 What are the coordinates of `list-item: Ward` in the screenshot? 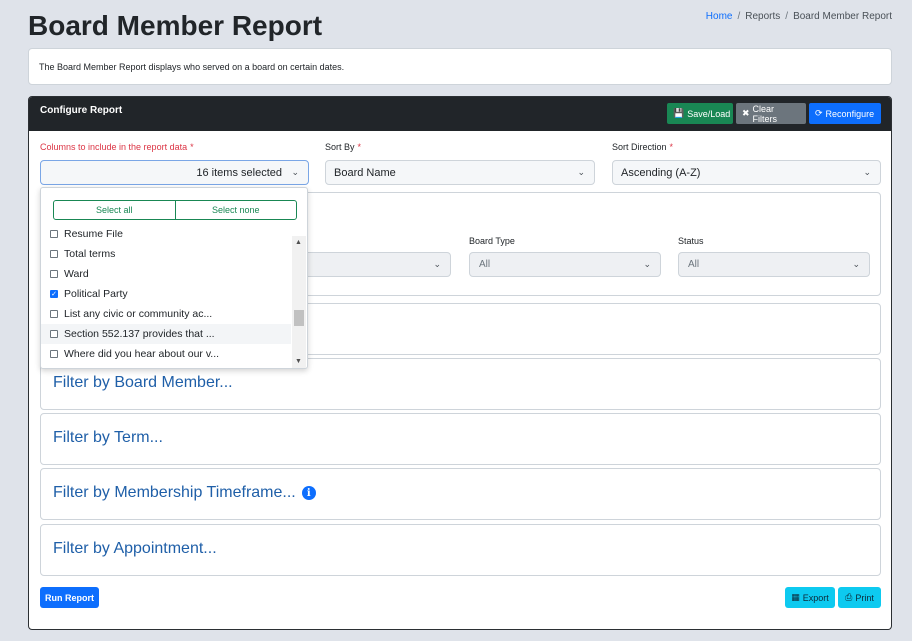 It's located at (166, 274).